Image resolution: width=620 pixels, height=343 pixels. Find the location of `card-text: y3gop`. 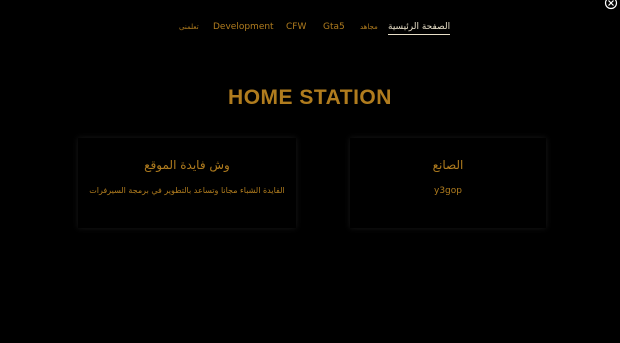

card-text: y3gop is located at coordinates (448, 191).